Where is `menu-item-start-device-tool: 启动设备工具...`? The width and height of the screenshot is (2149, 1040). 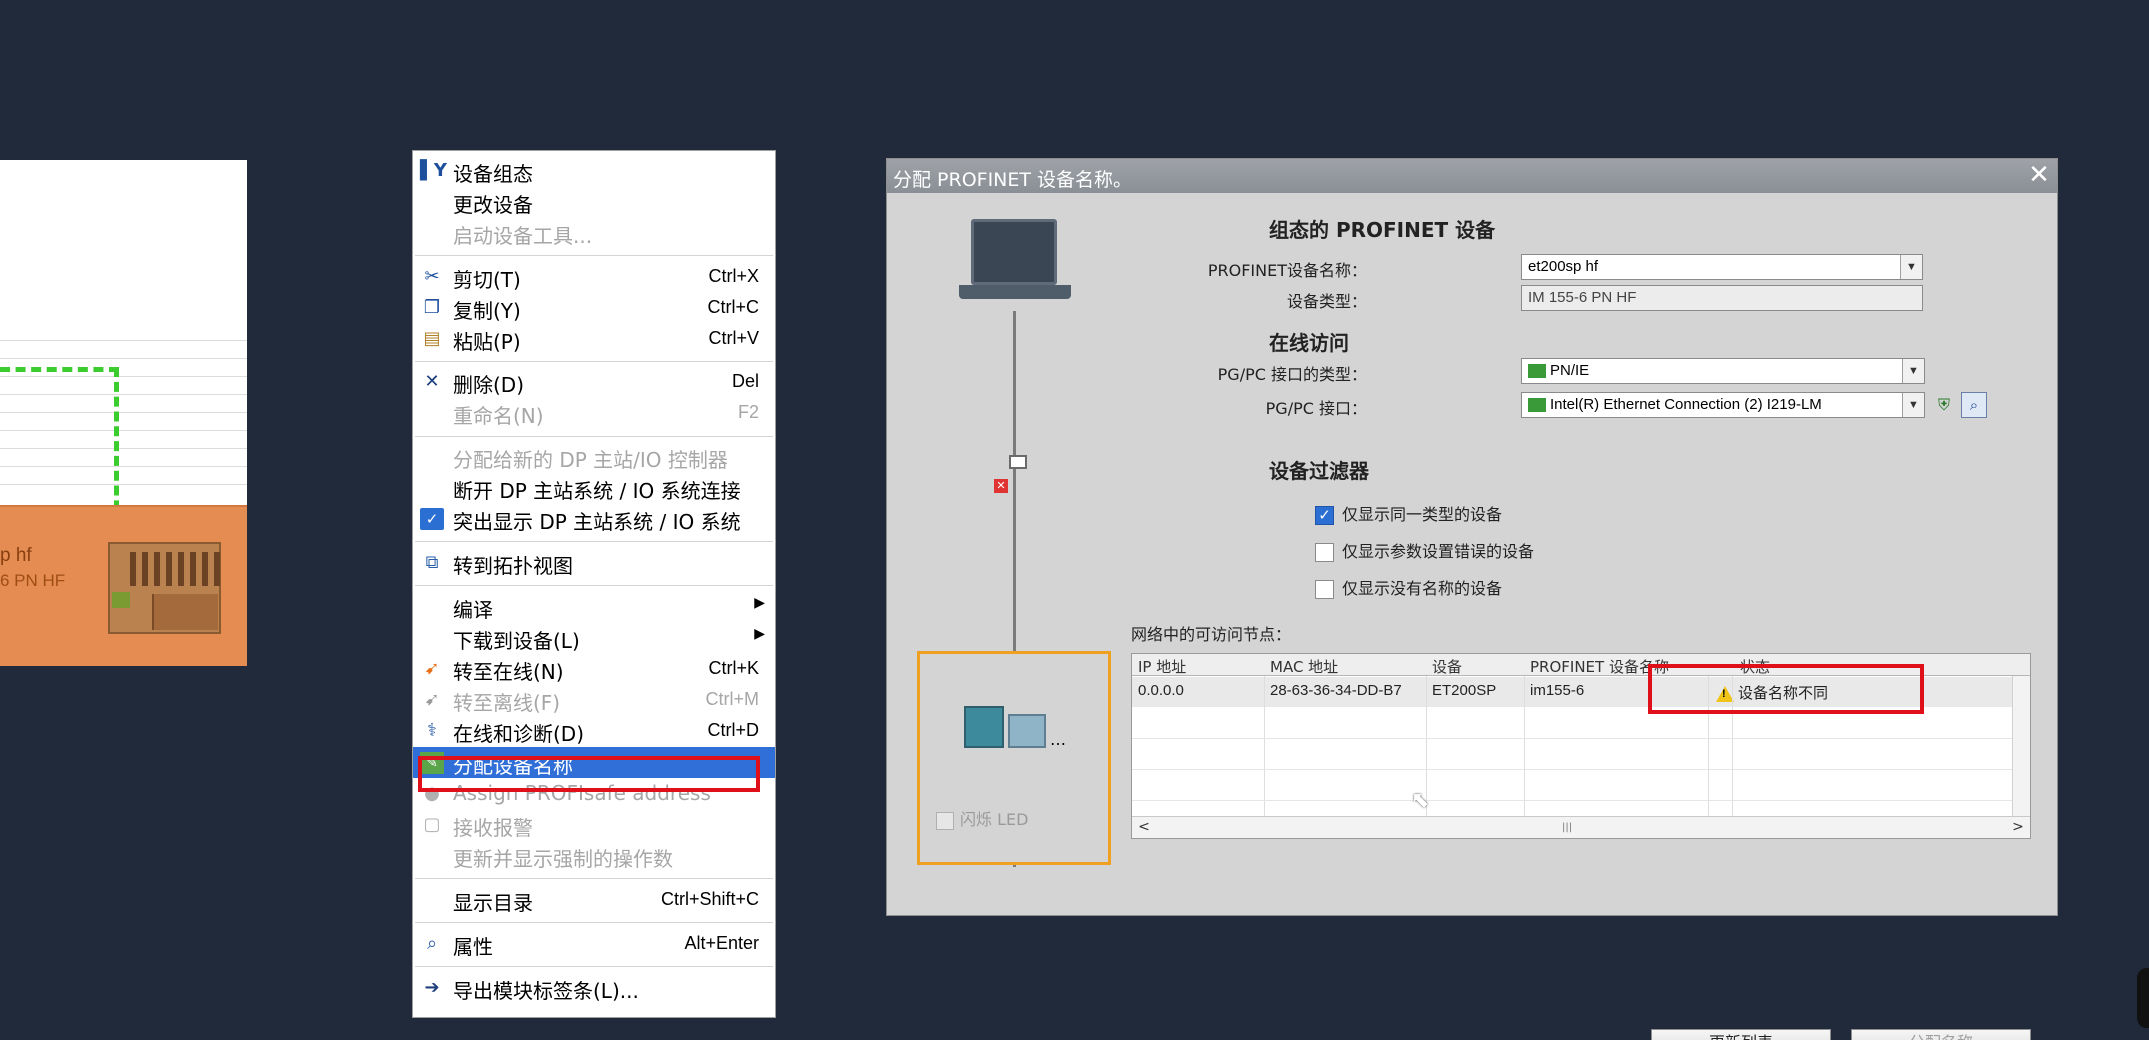 menu-item-start-device-tool: 启动设备工具... is located at coordinates (594, 232).